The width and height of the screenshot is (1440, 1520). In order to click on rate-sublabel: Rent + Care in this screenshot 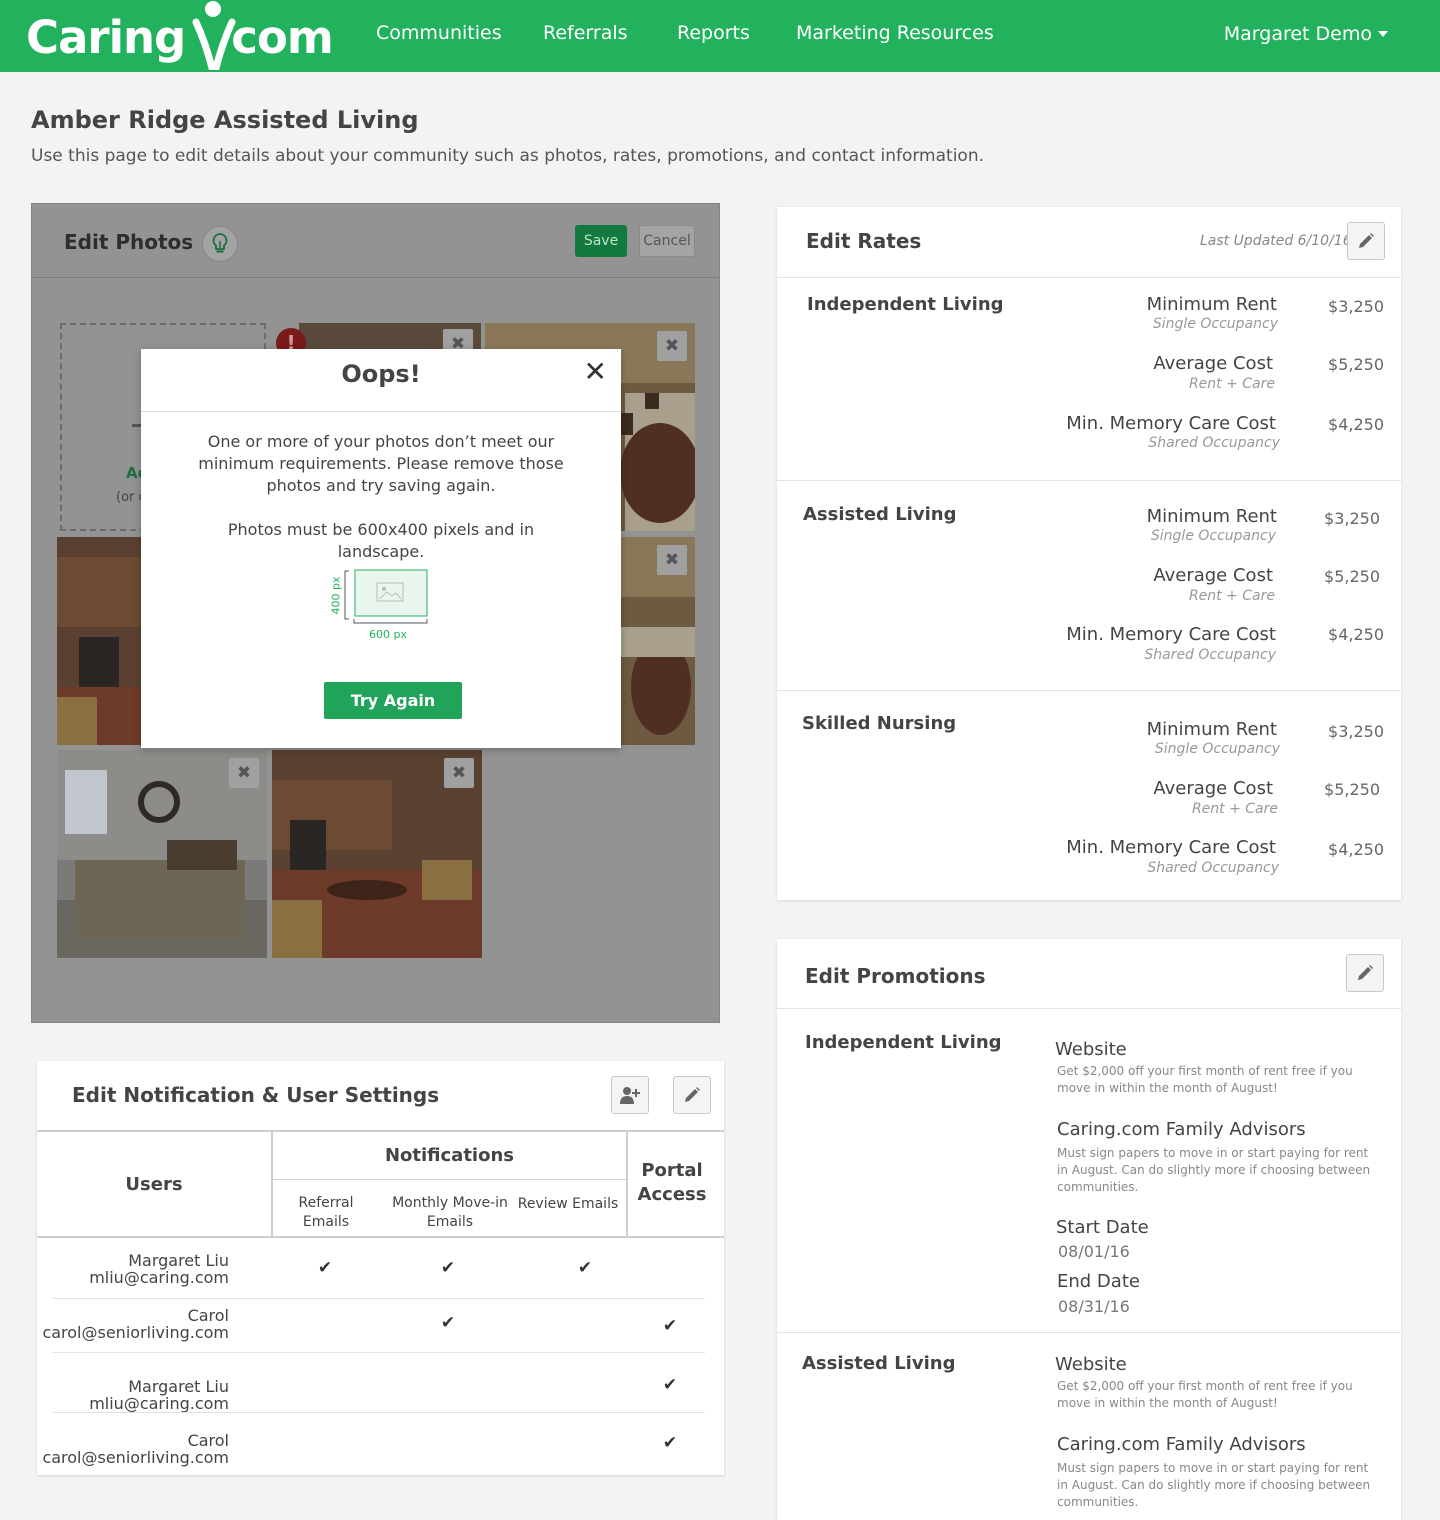, I will do `click(1234, 809)`.